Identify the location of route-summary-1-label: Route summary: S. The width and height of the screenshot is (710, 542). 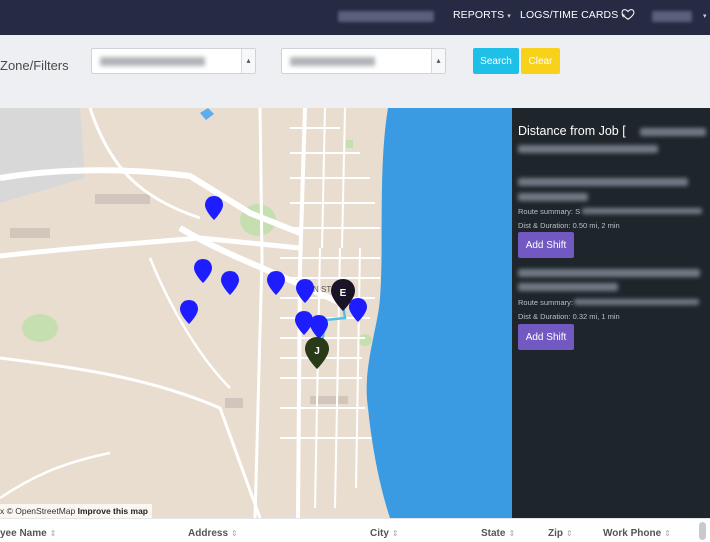
(549, 211).